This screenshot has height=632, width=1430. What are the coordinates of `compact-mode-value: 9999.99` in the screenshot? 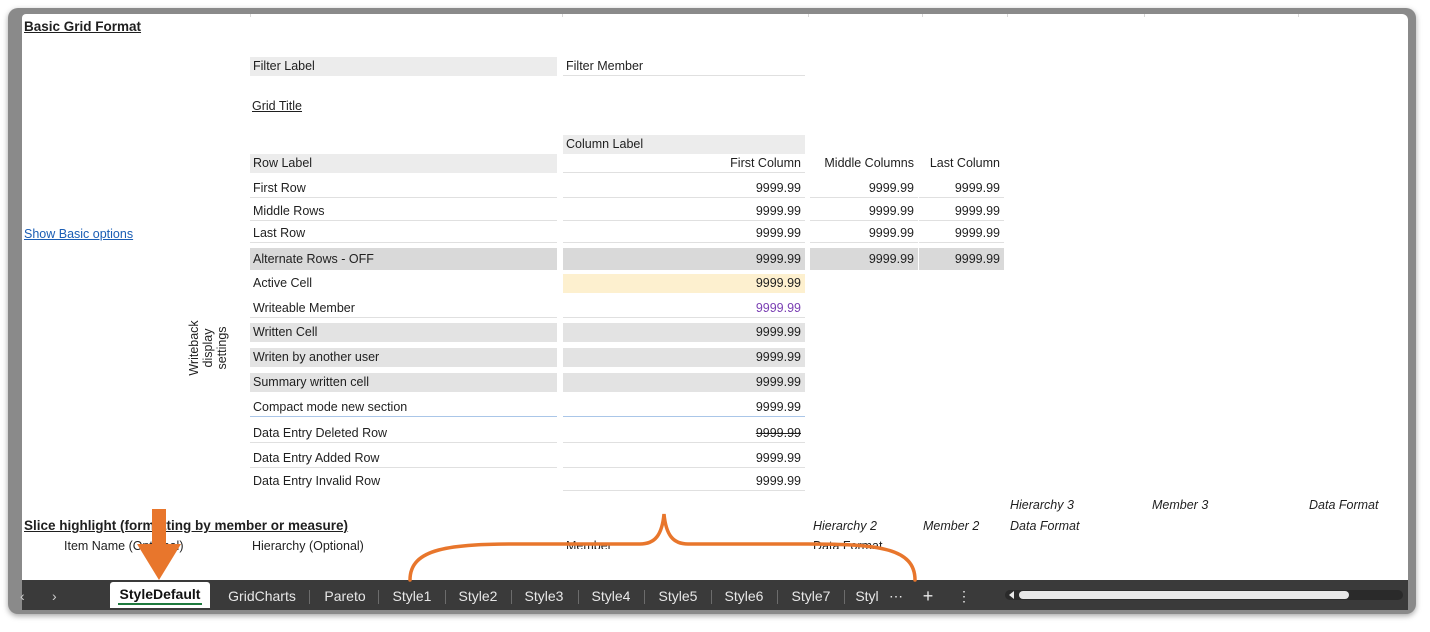 It's located at (684, 407).